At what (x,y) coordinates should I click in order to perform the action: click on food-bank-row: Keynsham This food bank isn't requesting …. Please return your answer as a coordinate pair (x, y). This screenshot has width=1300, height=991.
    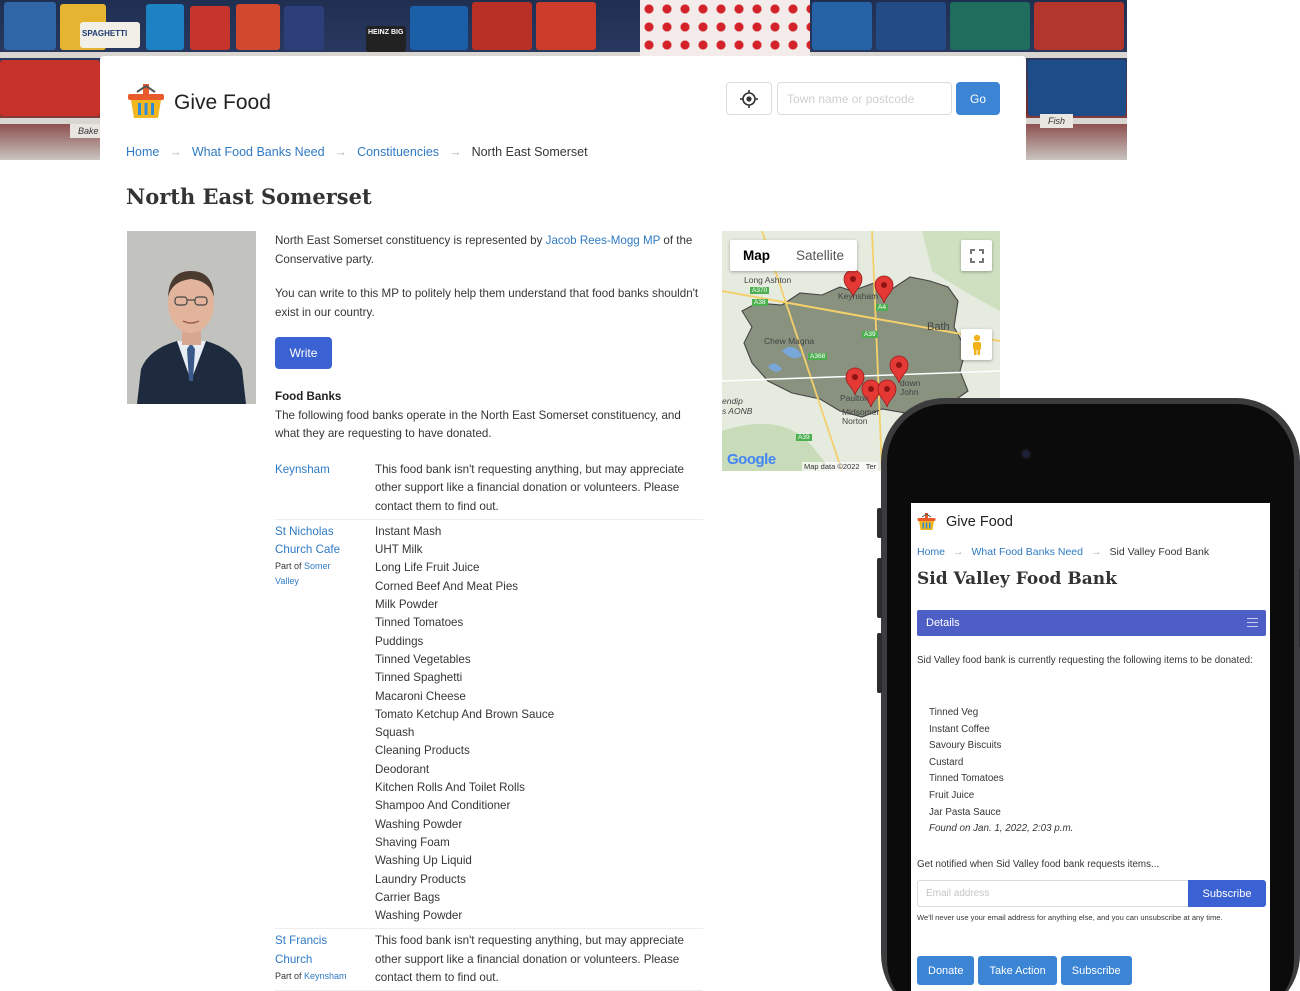
    Looking at the image, I should click on (489, 490).